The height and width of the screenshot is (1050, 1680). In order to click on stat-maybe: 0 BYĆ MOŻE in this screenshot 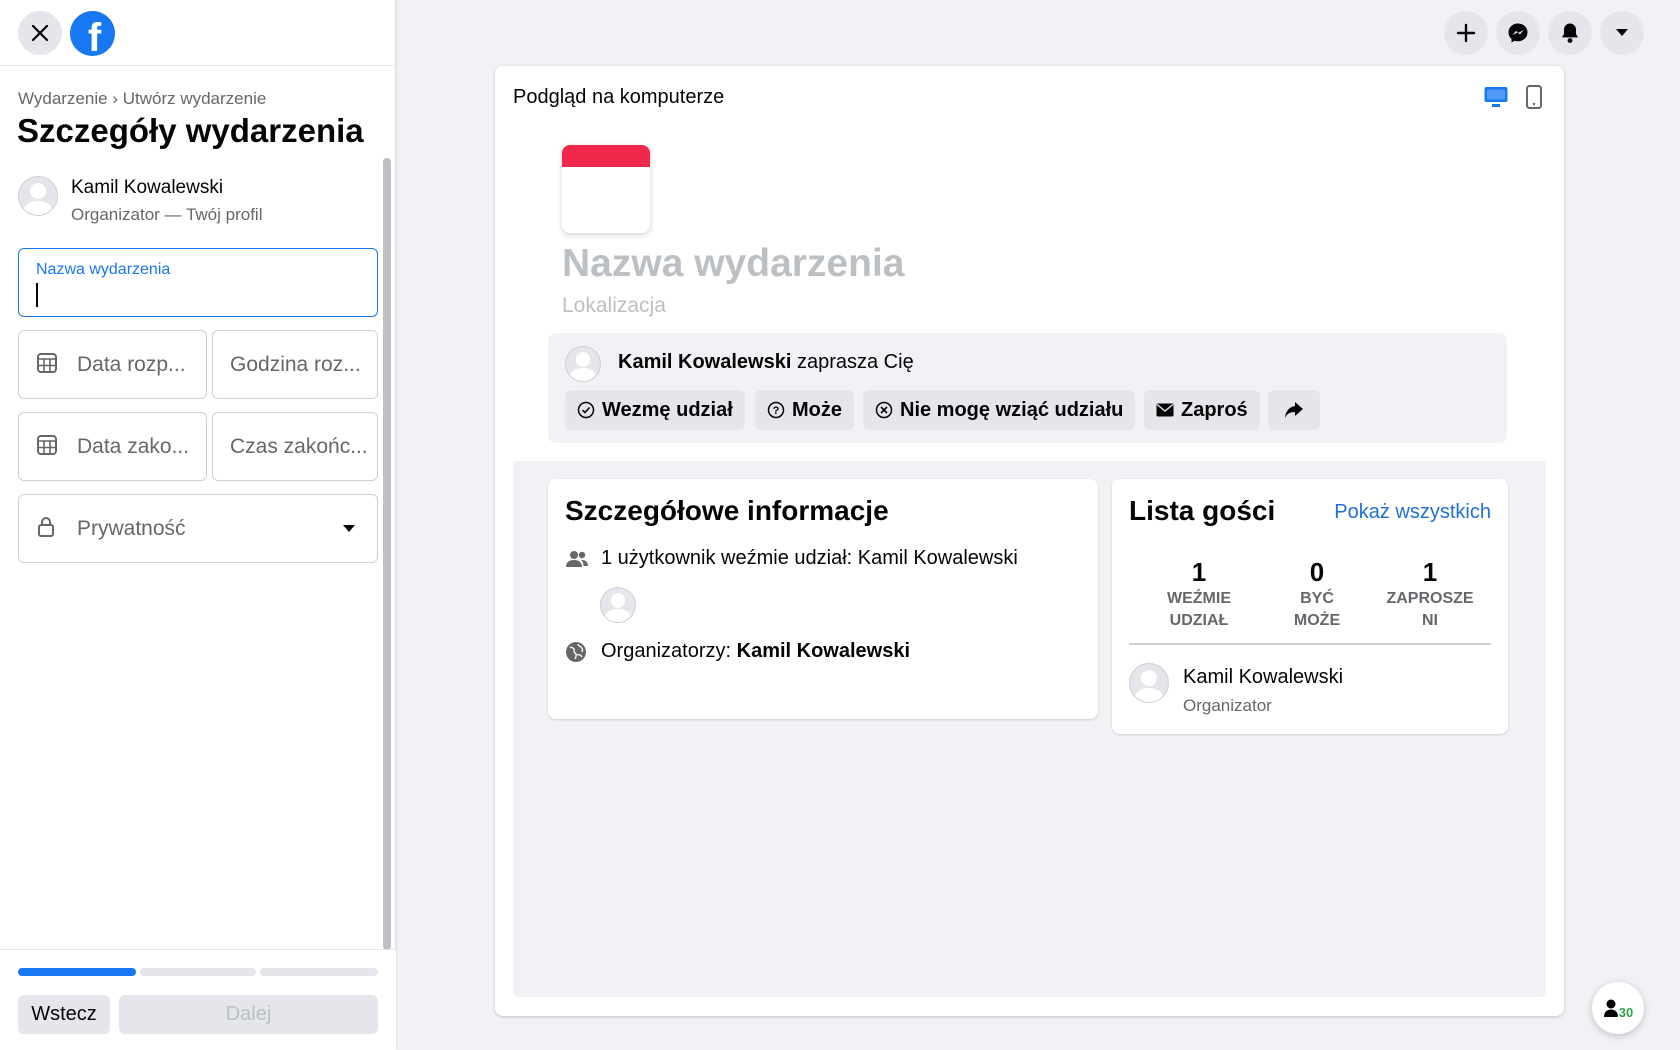, I will do `click(1317, 594)`.